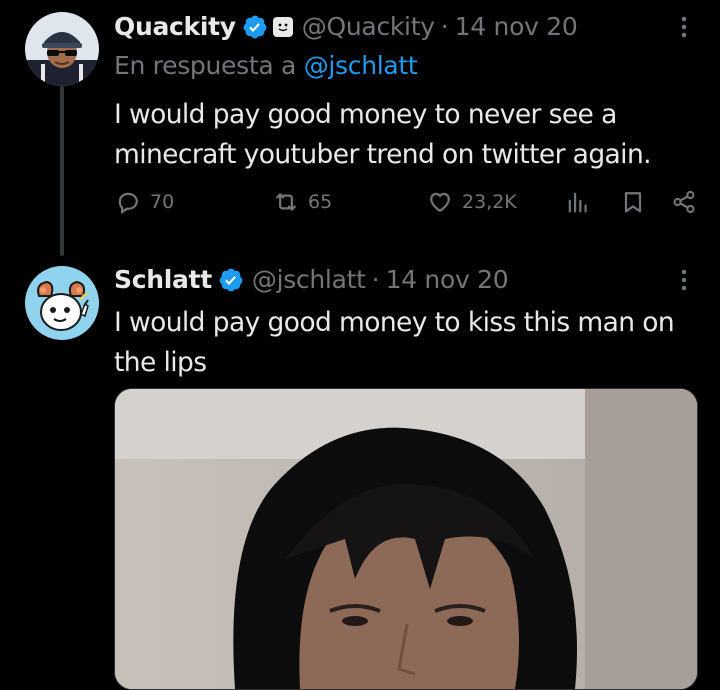 The height and width of the screenshot is (690, 720). What do you see at coordinates (407, 205) in the screenshot?
I see `tweet-actions: 70 65 23,2K` at bounding box center [407, 205].